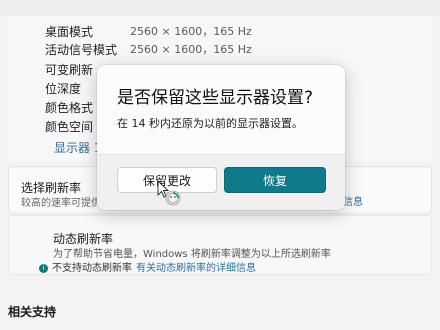 The width and height of the screenshot is (440, 330). I want to click on related-support-heading: 相关支持, so click(32, 312).